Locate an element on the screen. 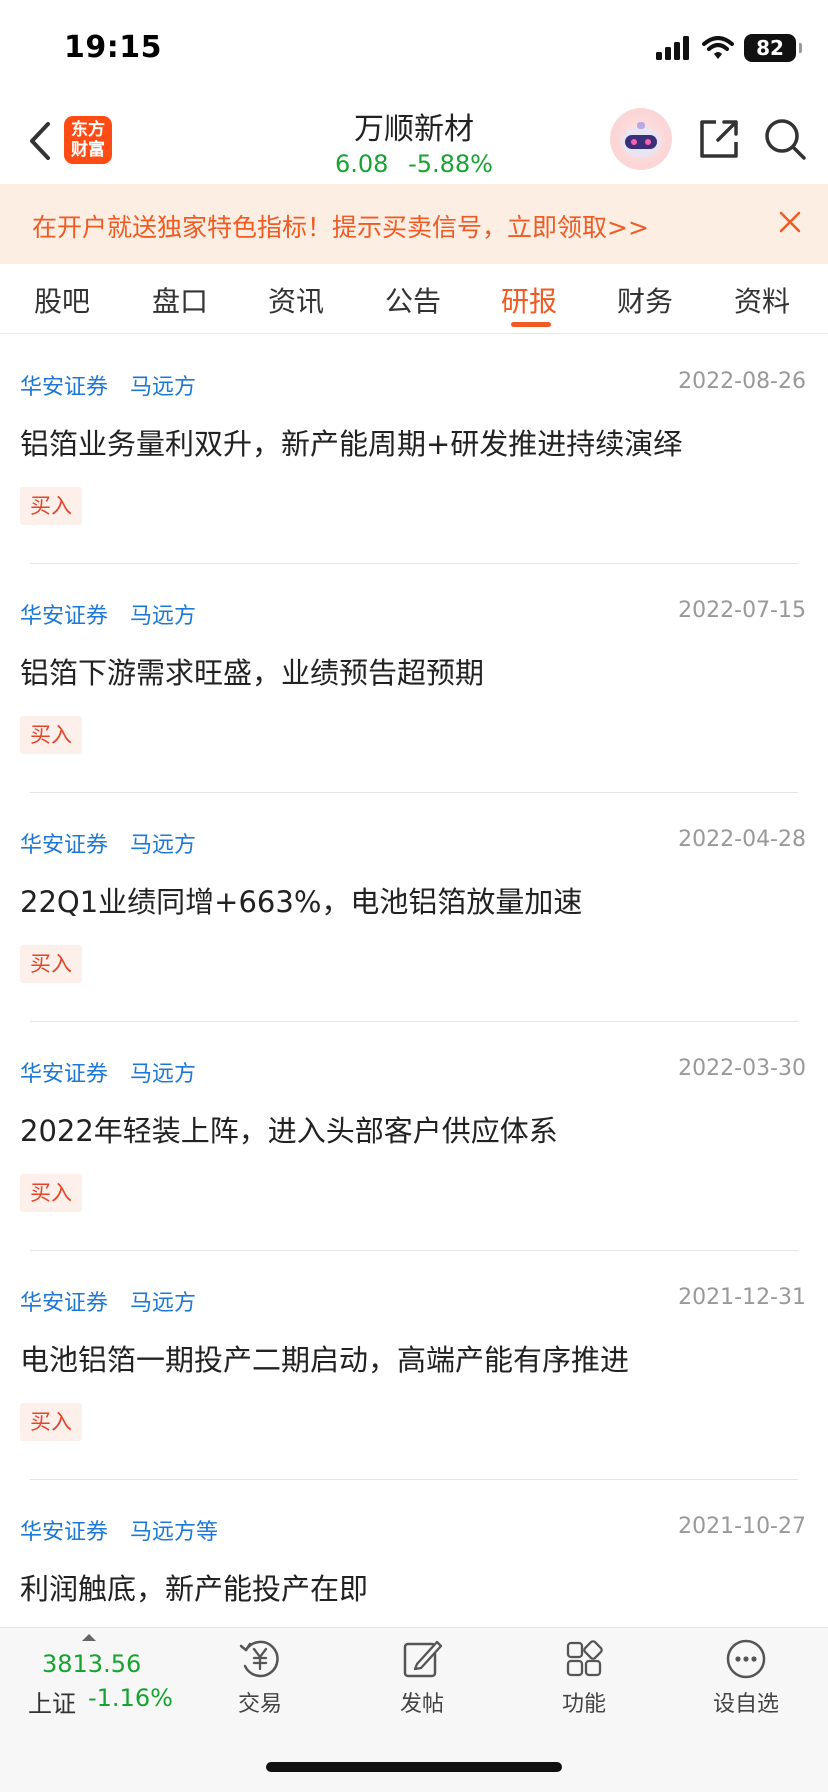  wifi-icon is located at coordinates (718, 47).